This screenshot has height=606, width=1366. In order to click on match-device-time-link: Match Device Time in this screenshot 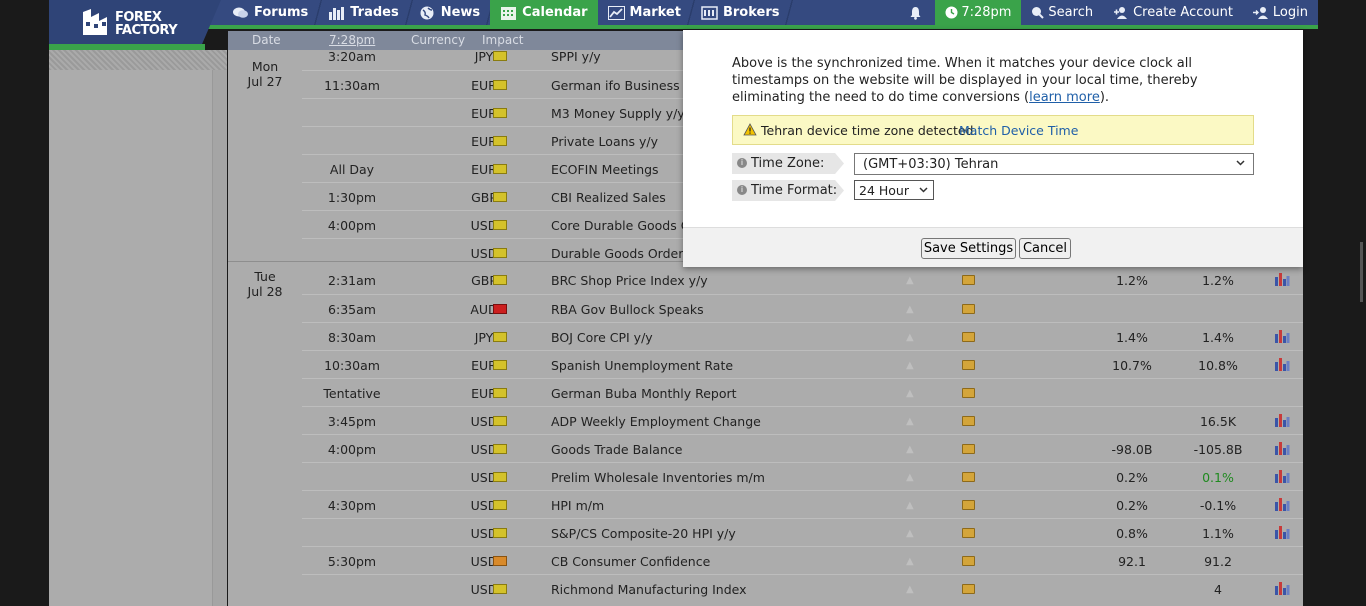, I will do `click(1018, 130)`.